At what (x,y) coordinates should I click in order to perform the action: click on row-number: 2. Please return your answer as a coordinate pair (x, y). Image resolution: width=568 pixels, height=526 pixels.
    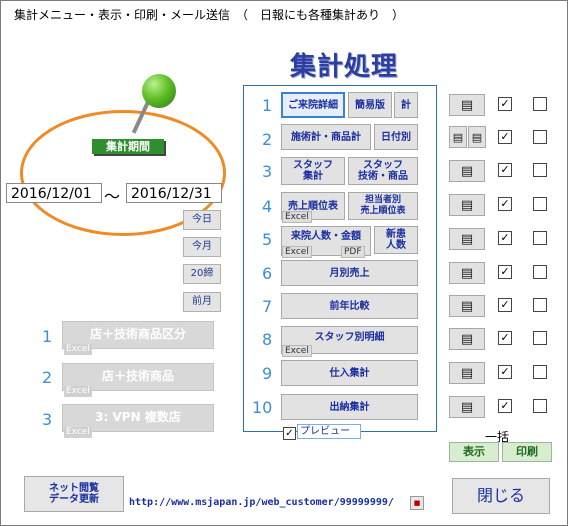
    Looking at the image, I should click on (267, 139).